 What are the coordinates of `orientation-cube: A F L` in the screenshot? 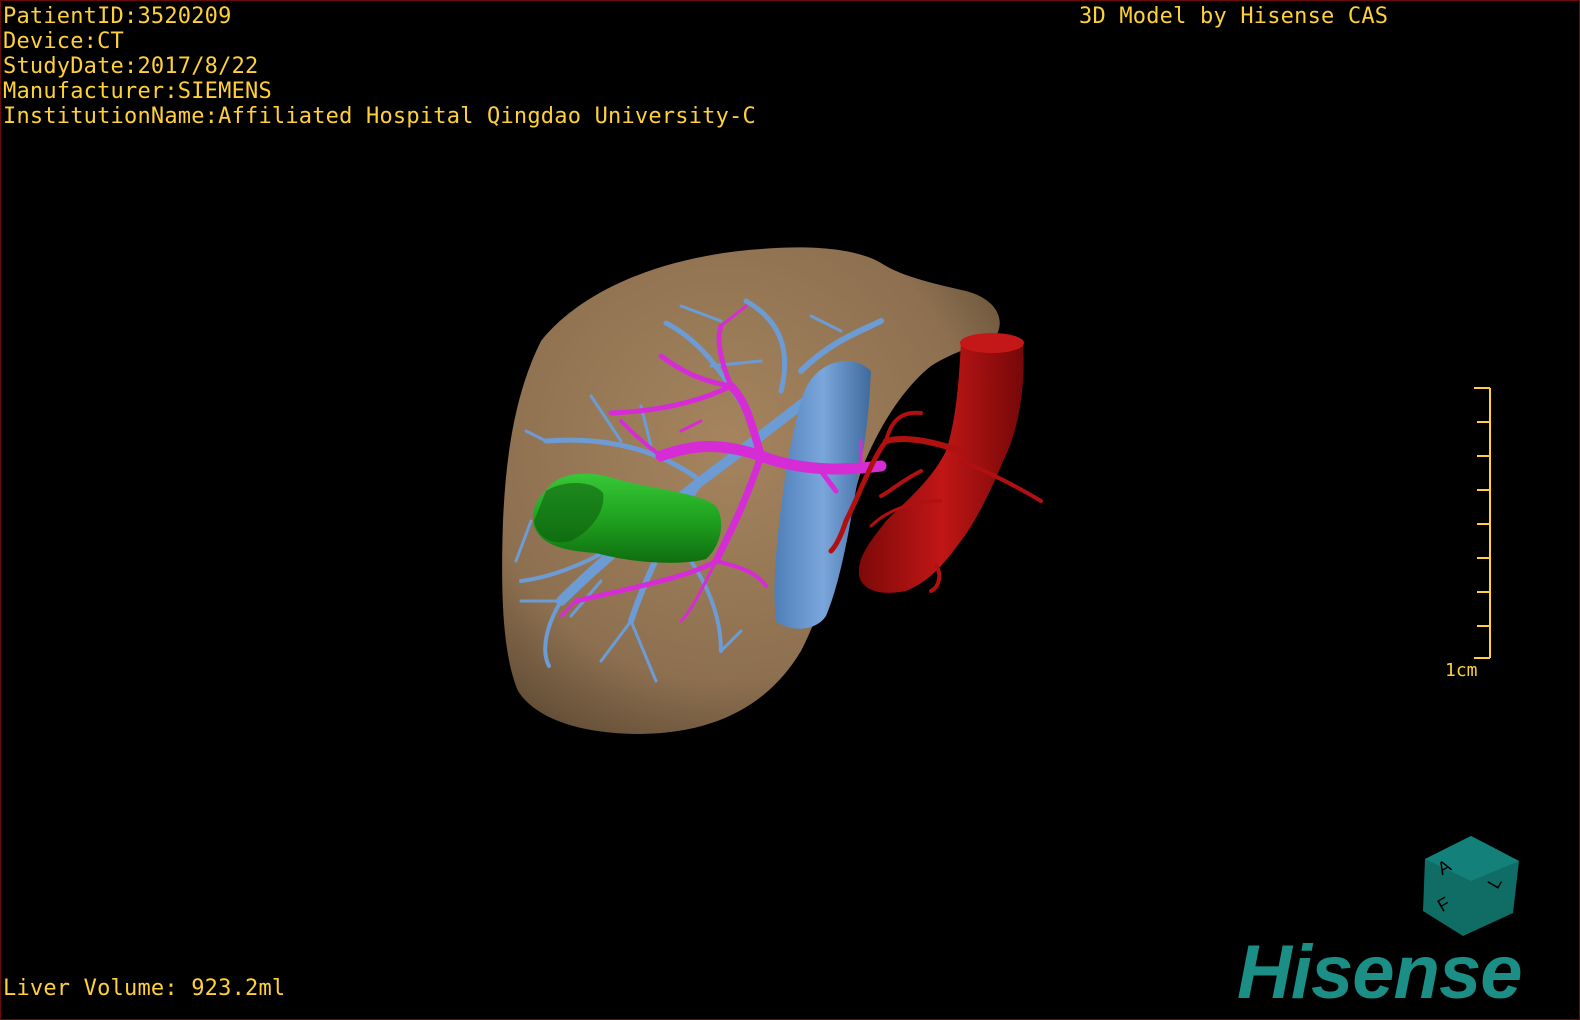 It's located at (1471, 886).